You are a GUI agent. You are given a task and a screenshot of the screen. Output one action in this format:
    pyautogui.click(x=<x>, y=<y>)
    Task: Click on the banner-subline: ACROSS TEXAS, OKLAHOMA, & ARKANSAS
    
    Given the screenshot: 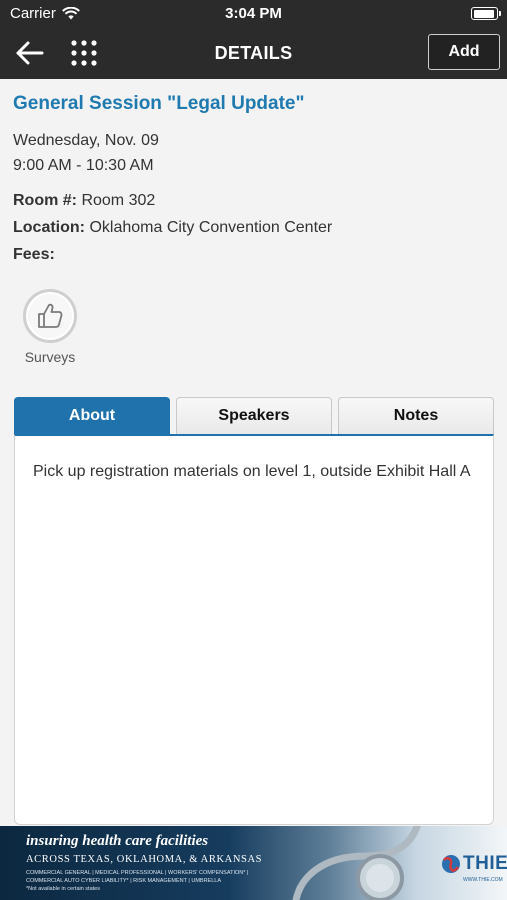 What is the action you would take?
    pyautogui.click(x=144, y=859)
    